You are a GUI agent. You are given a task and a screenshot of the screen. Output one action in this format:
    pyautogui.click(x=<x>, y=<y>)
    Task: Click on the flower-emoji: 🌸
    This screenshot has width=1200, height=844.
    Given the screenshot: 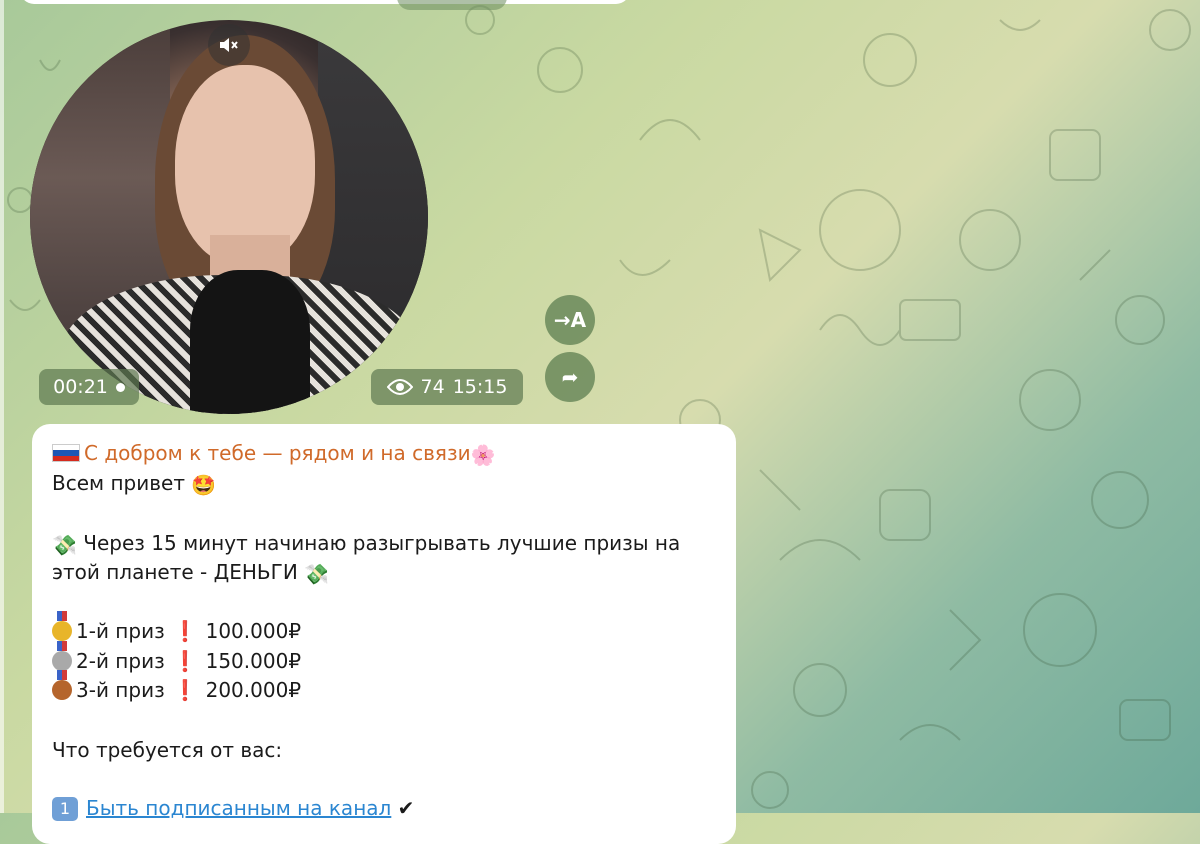 What is the action you would take?
    pyautogui.click(x=483, y=454)
    